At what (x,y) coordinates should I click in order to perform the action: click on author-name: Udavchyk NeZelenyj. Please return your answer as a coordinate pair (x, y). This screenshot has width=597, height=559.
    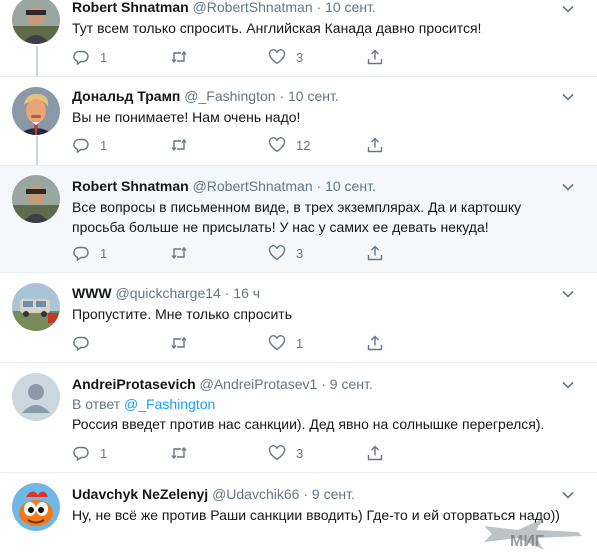
    Looking at the image, I should click on (140, 494).